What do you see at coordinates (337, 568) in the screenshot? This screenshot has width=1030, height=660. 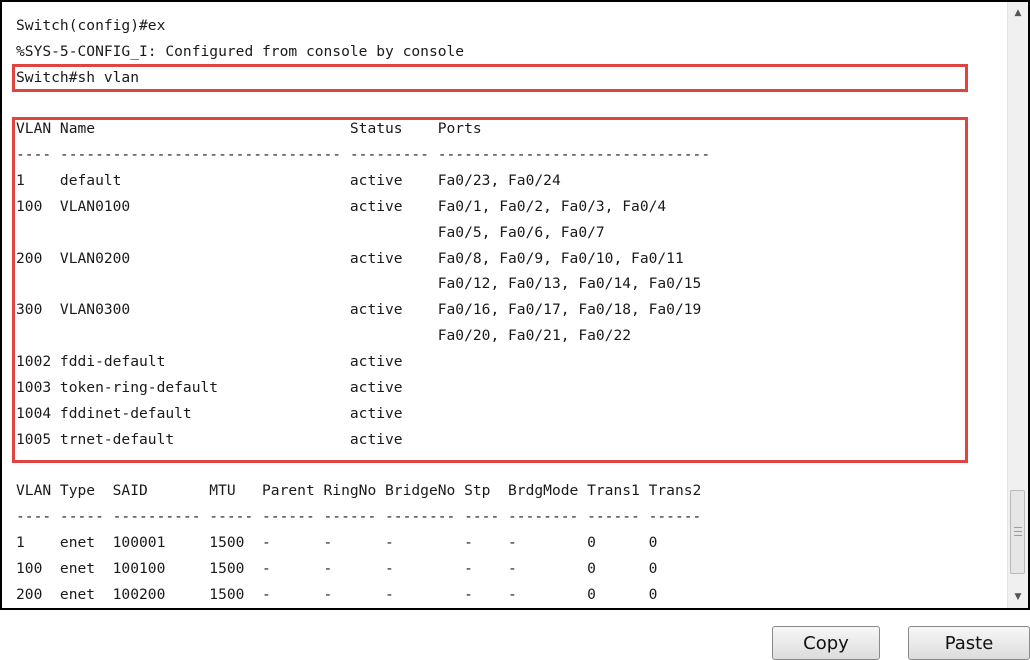 I see `console-line: 100 enet 100100 1500 - - - - - 0 0` at bounding box center [337, 568].